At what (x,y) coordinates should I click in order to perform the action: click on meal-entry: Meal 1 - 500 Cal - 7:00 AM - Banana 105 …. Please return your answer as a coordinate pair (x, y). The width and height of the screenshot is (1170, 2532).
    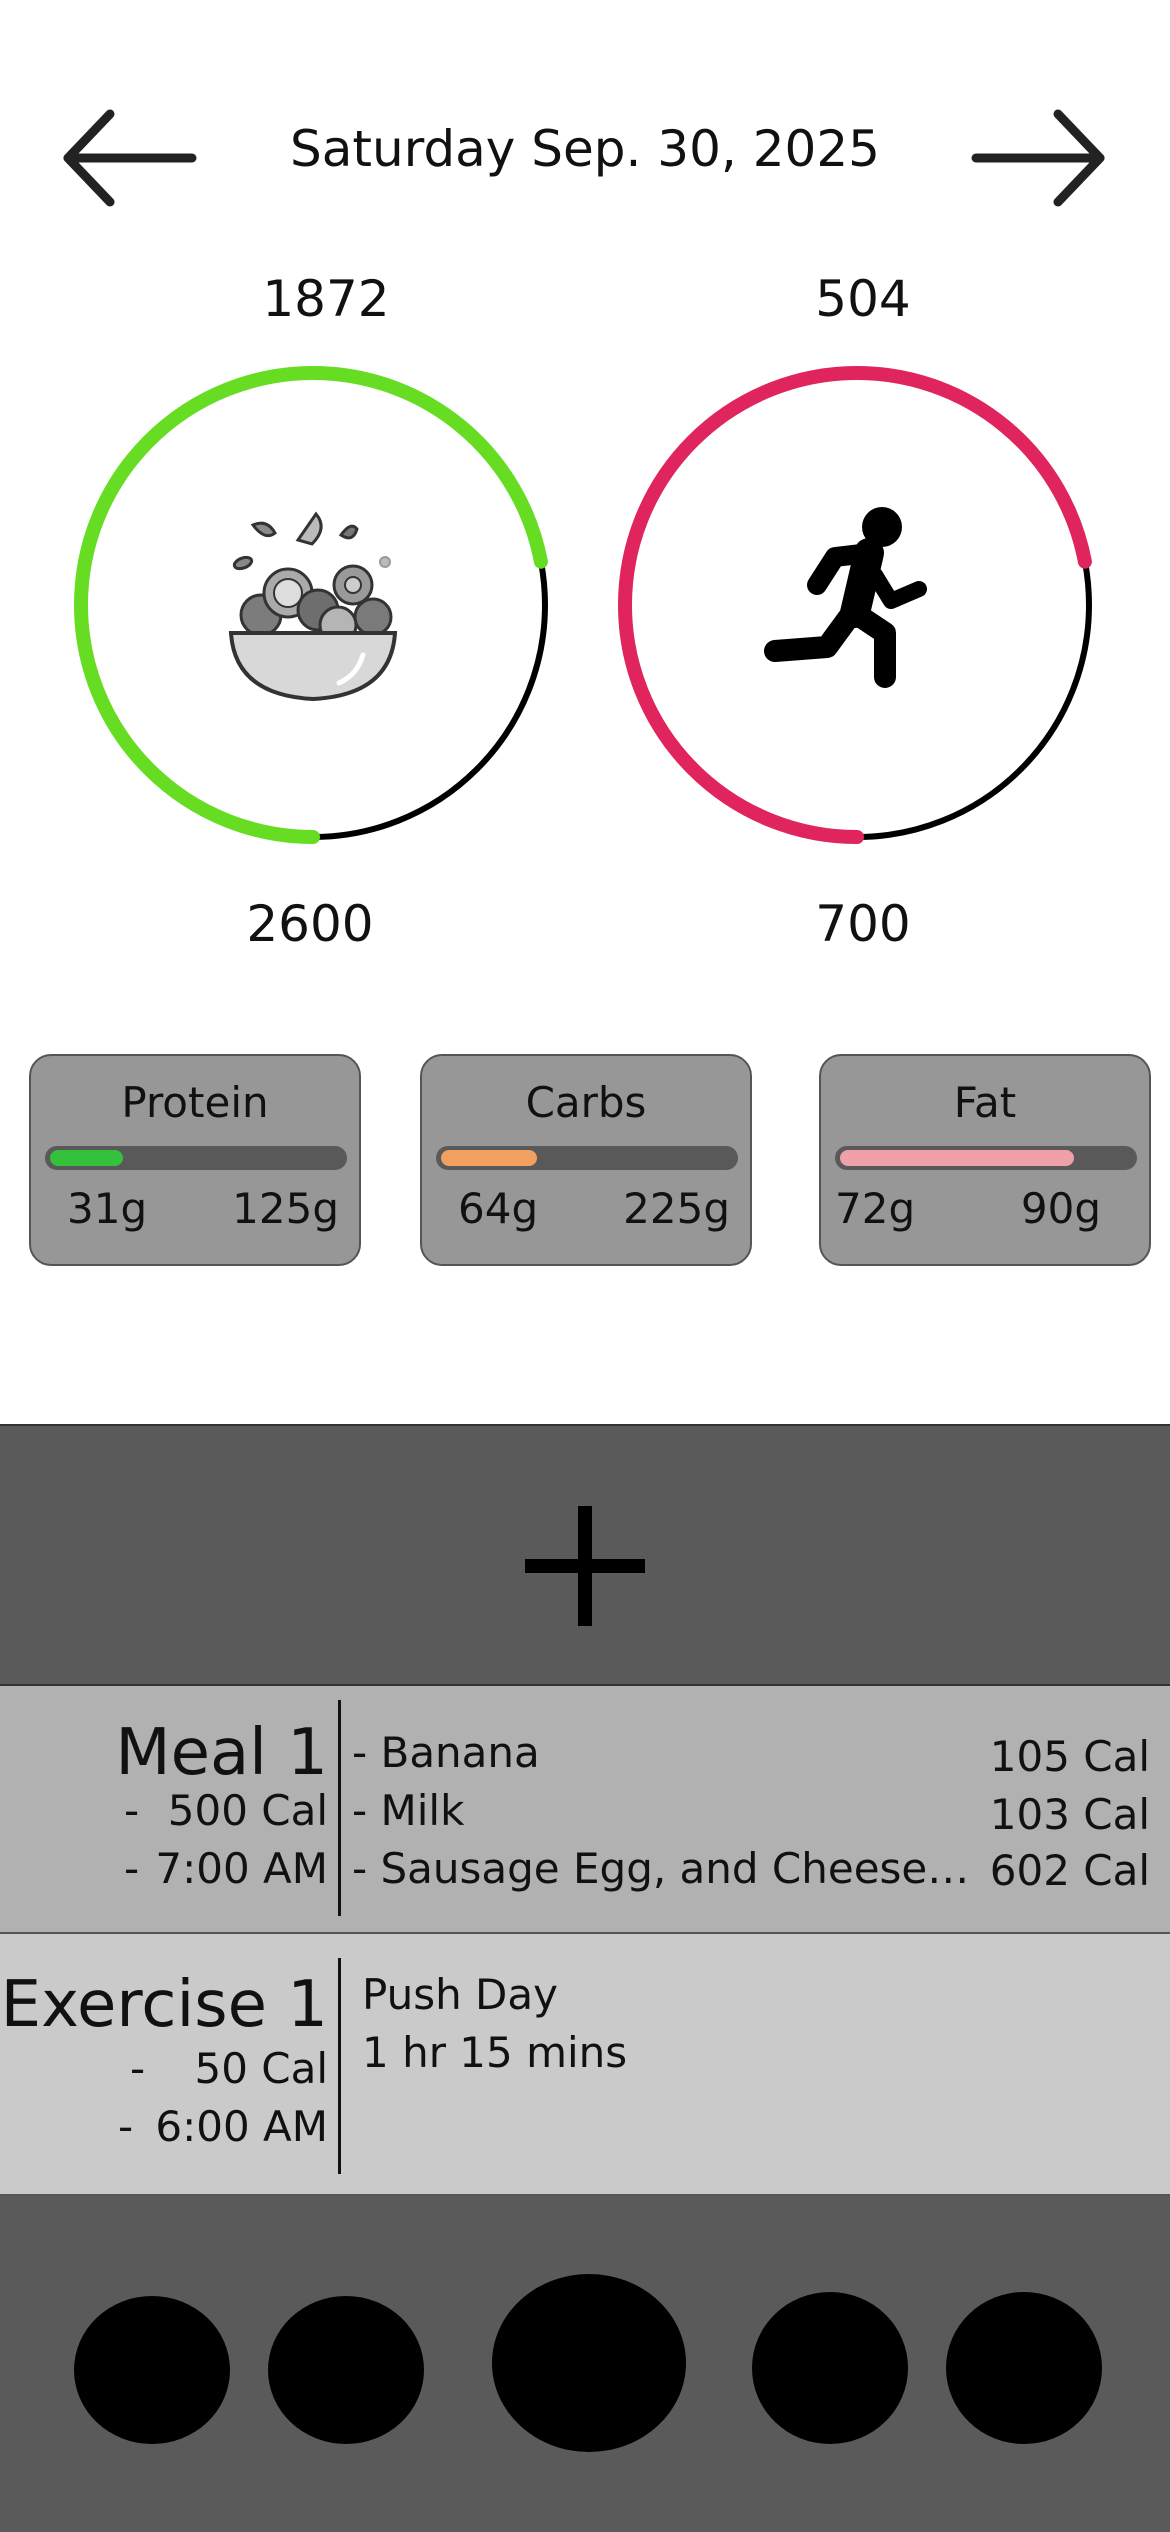
    Looking at the image, I should click on (585, 1810).